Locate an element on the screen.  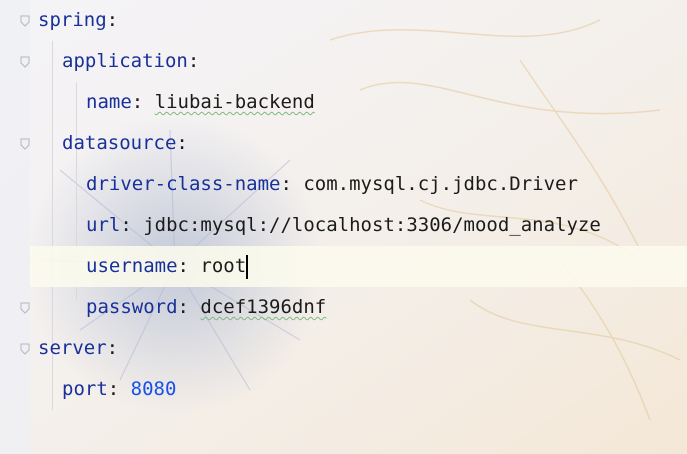
yaml-key: driver-class-name is located at coordinates (183, 184).